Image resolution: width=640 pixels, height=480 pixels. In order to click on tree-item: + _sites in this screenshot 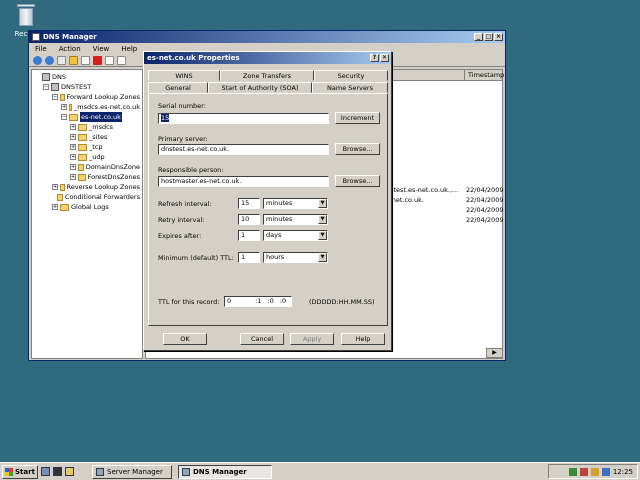, I will do `click(87, 137)`.